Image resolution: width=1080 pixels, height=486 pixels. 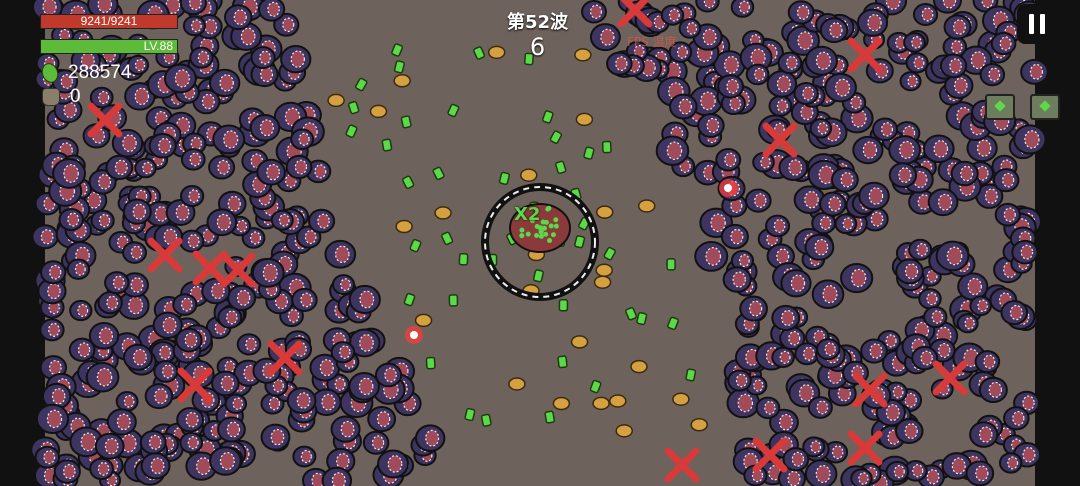 What do you see at coordinates (1037, 24) in the screenshot?
I see `pause-button` at bounding box center [1037, 24].